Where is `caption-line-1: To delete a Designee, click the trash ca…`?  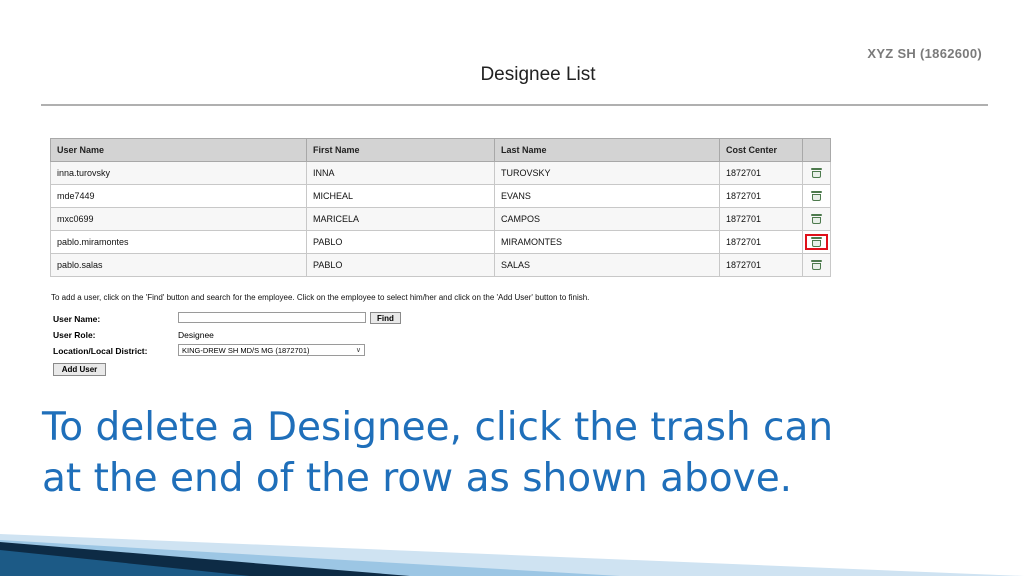
caption-line-1: To delete a Designee, click the trash ca… is located at coordinates (438, 427).